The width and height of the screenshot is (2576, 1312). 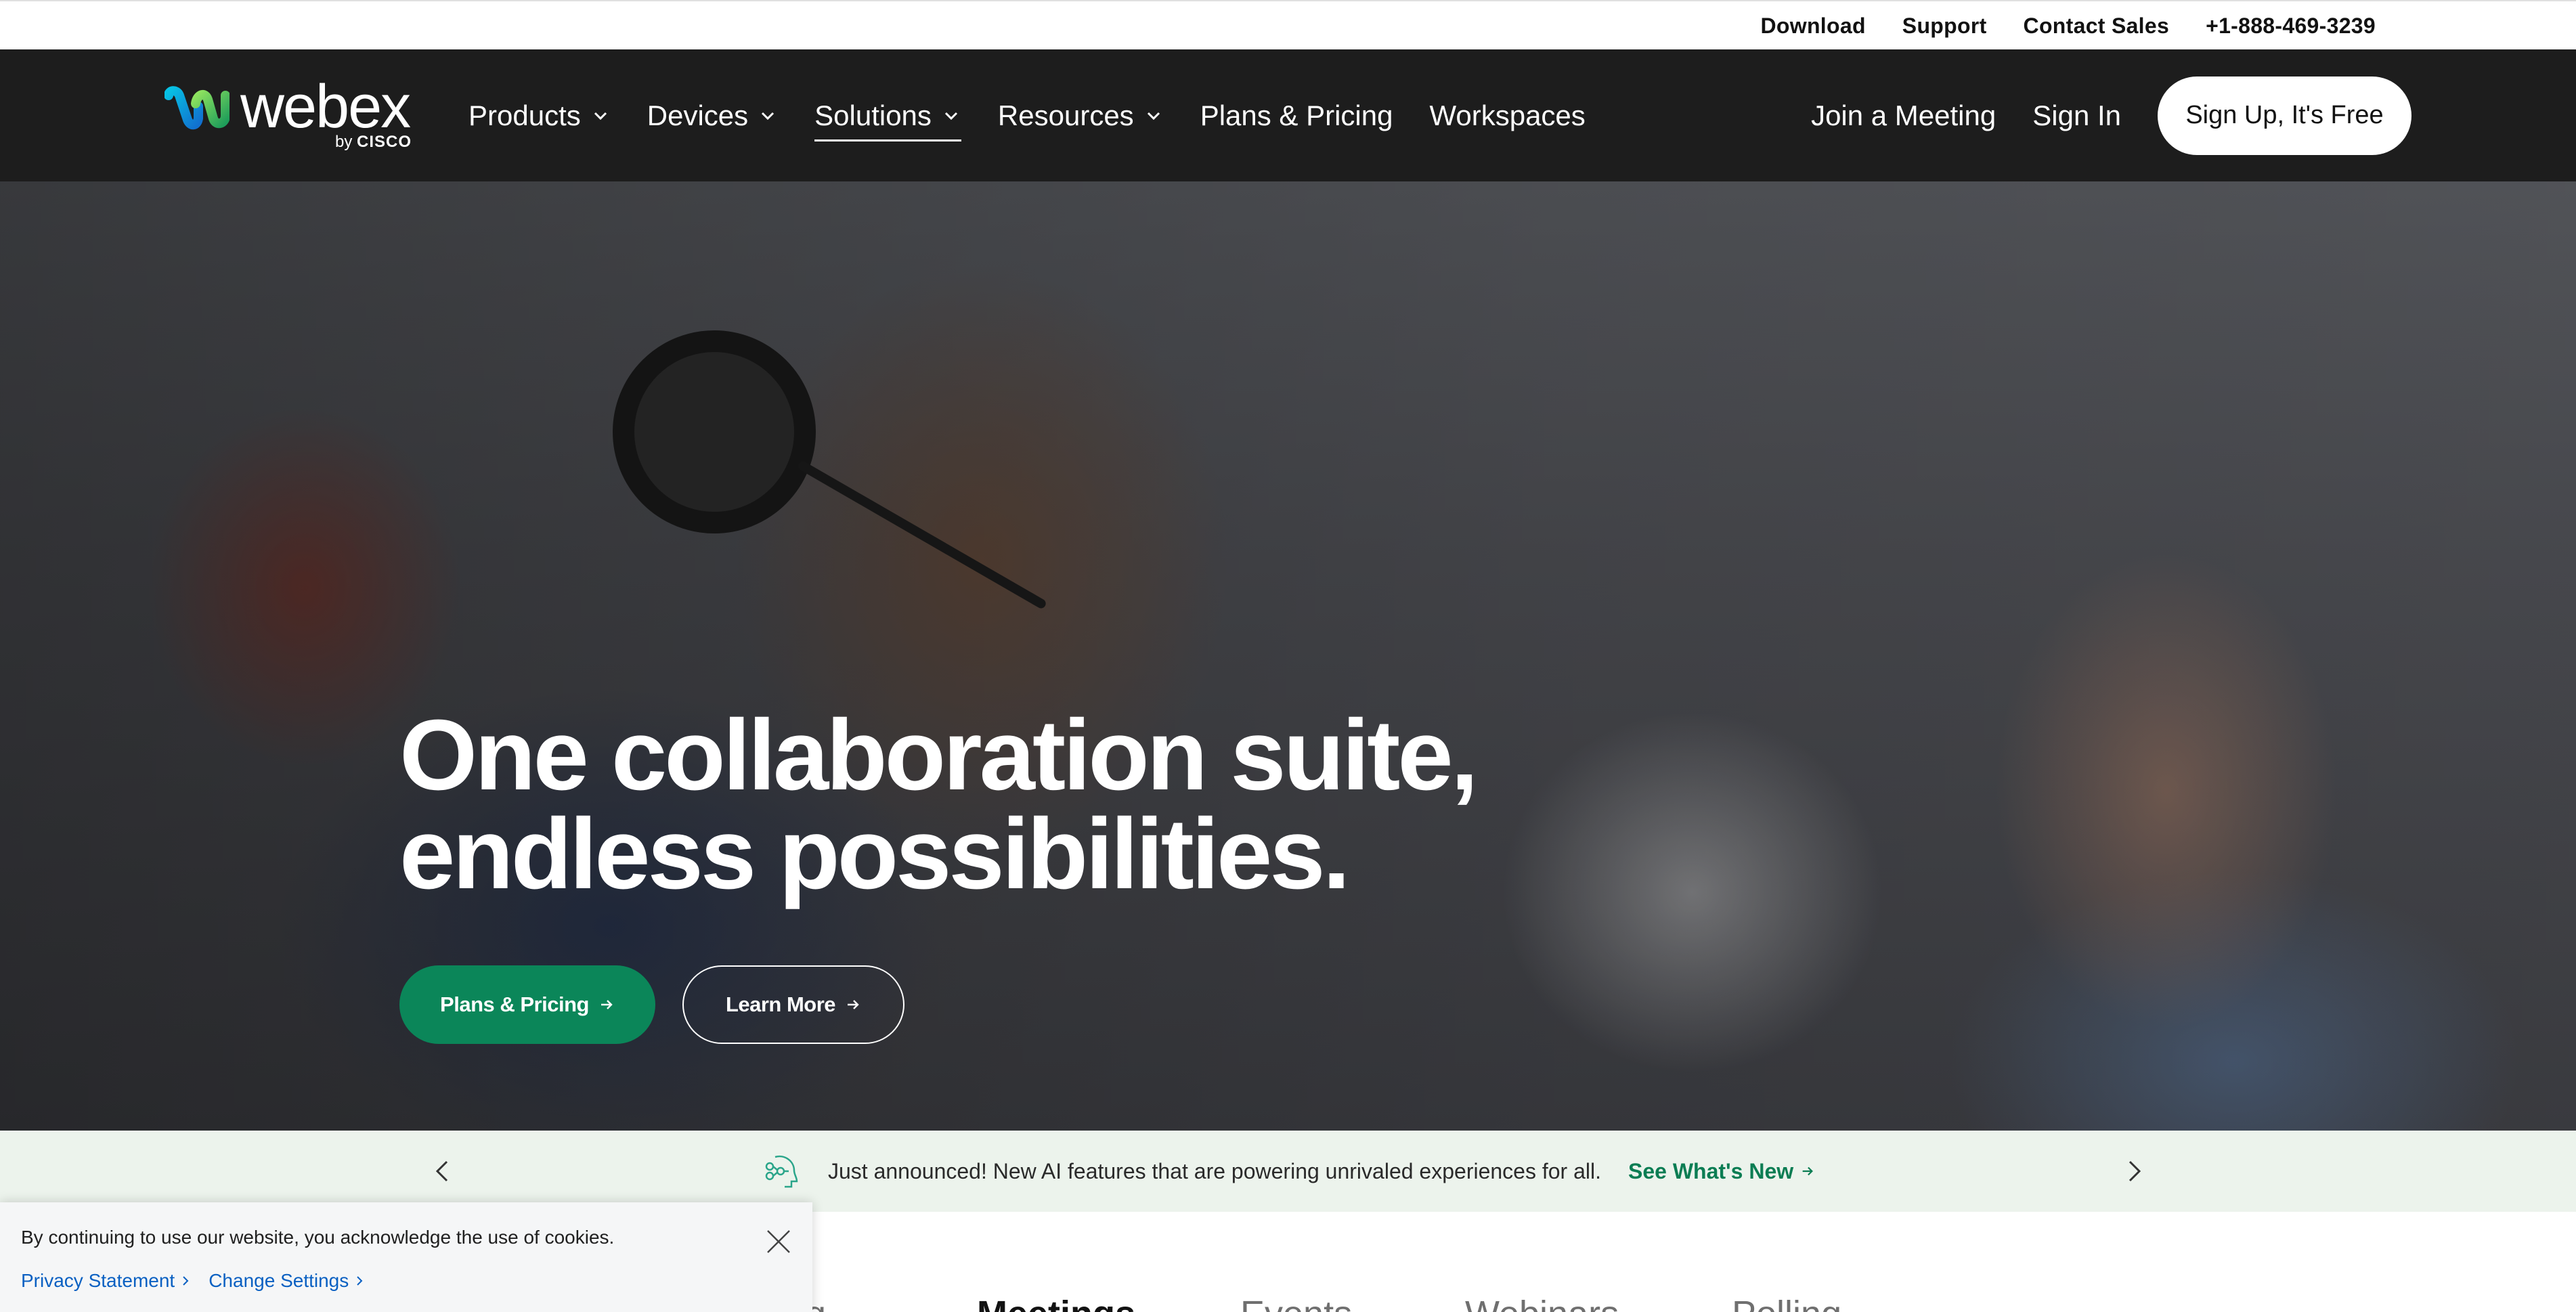 I want to click on nav-item-label: Workspaces, so click(x=1507, y=115).